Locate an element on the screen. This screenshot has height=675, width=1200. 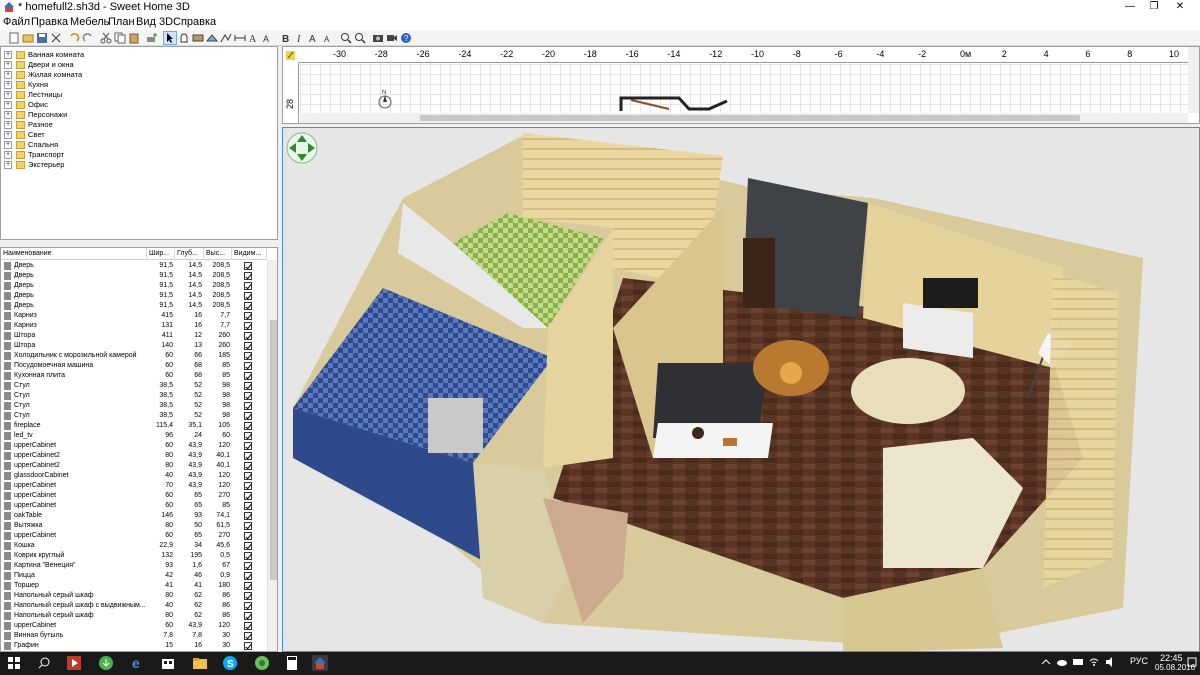
menu-3d-view: Вид 3D is located at coordinates (154, 22).